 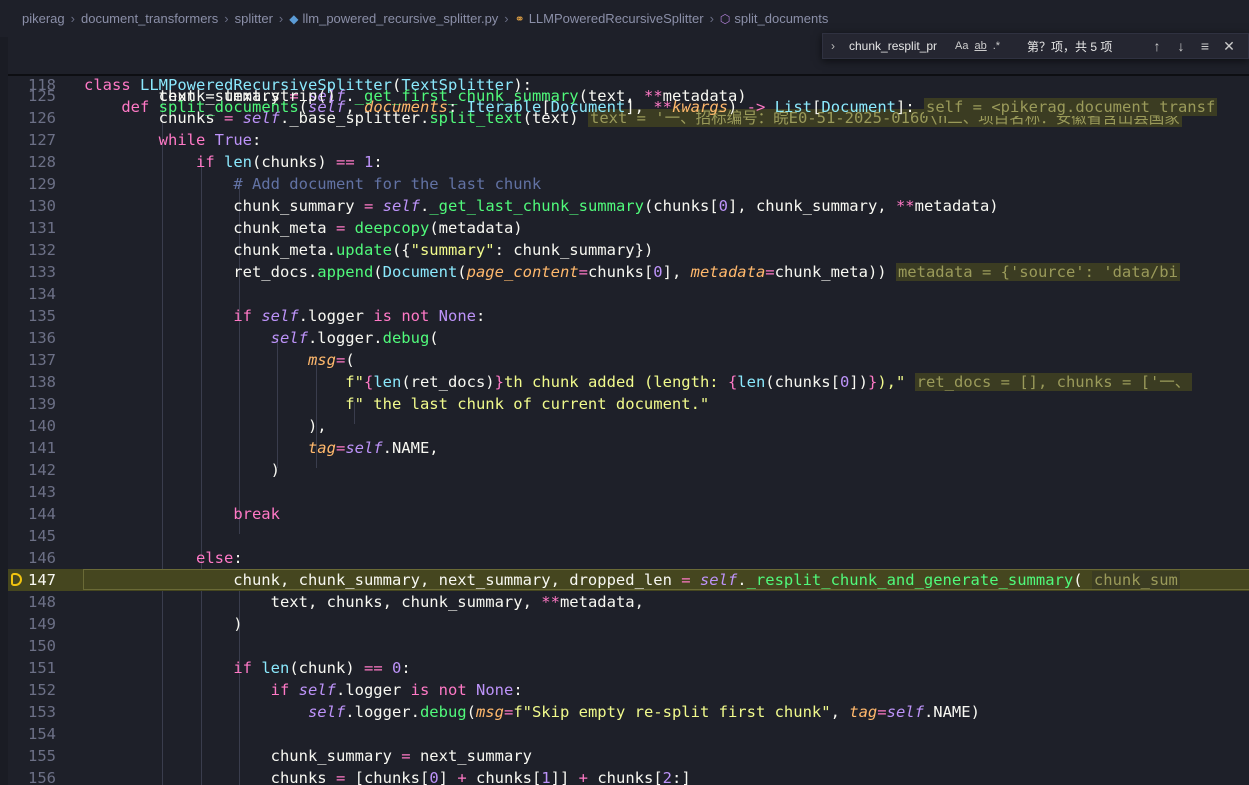 What do you see at coordinates (210, 140) in the screenshot?
I see `code-text: while True:` at bounding box center [210, 140].